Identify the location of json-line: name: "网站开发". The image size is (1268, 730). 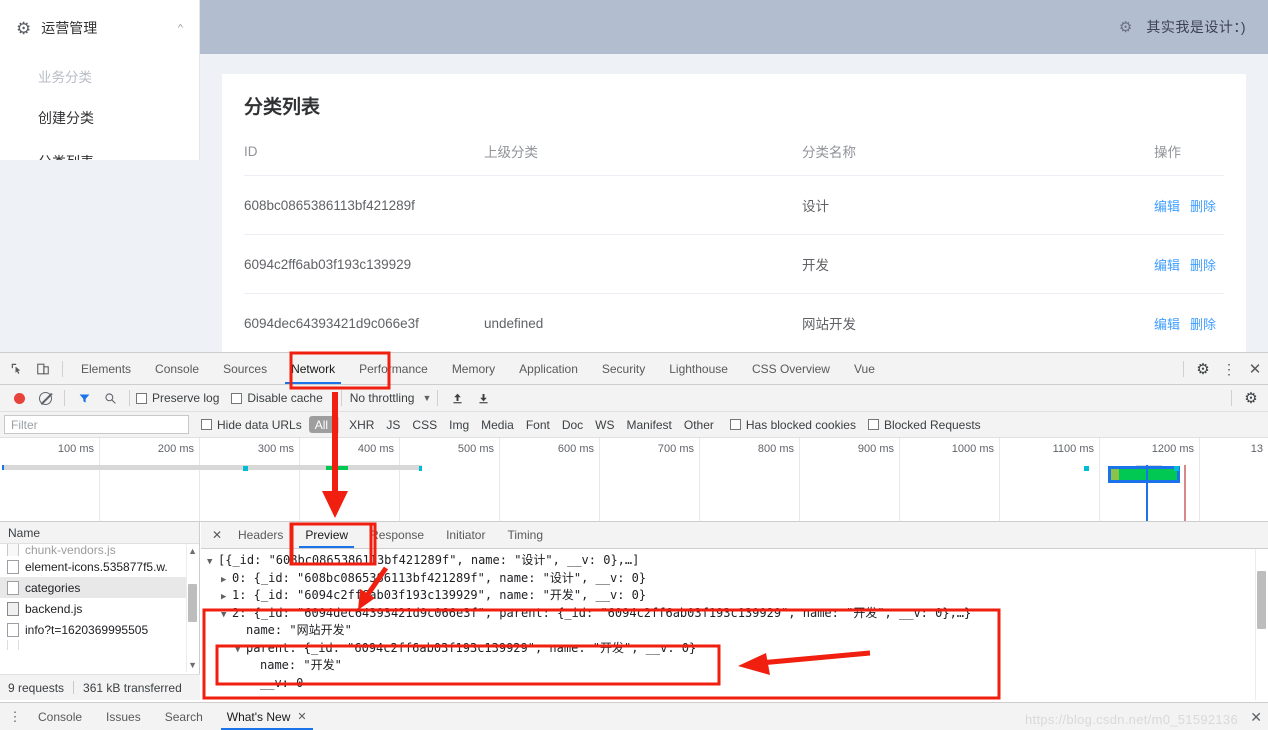
(737, 631).